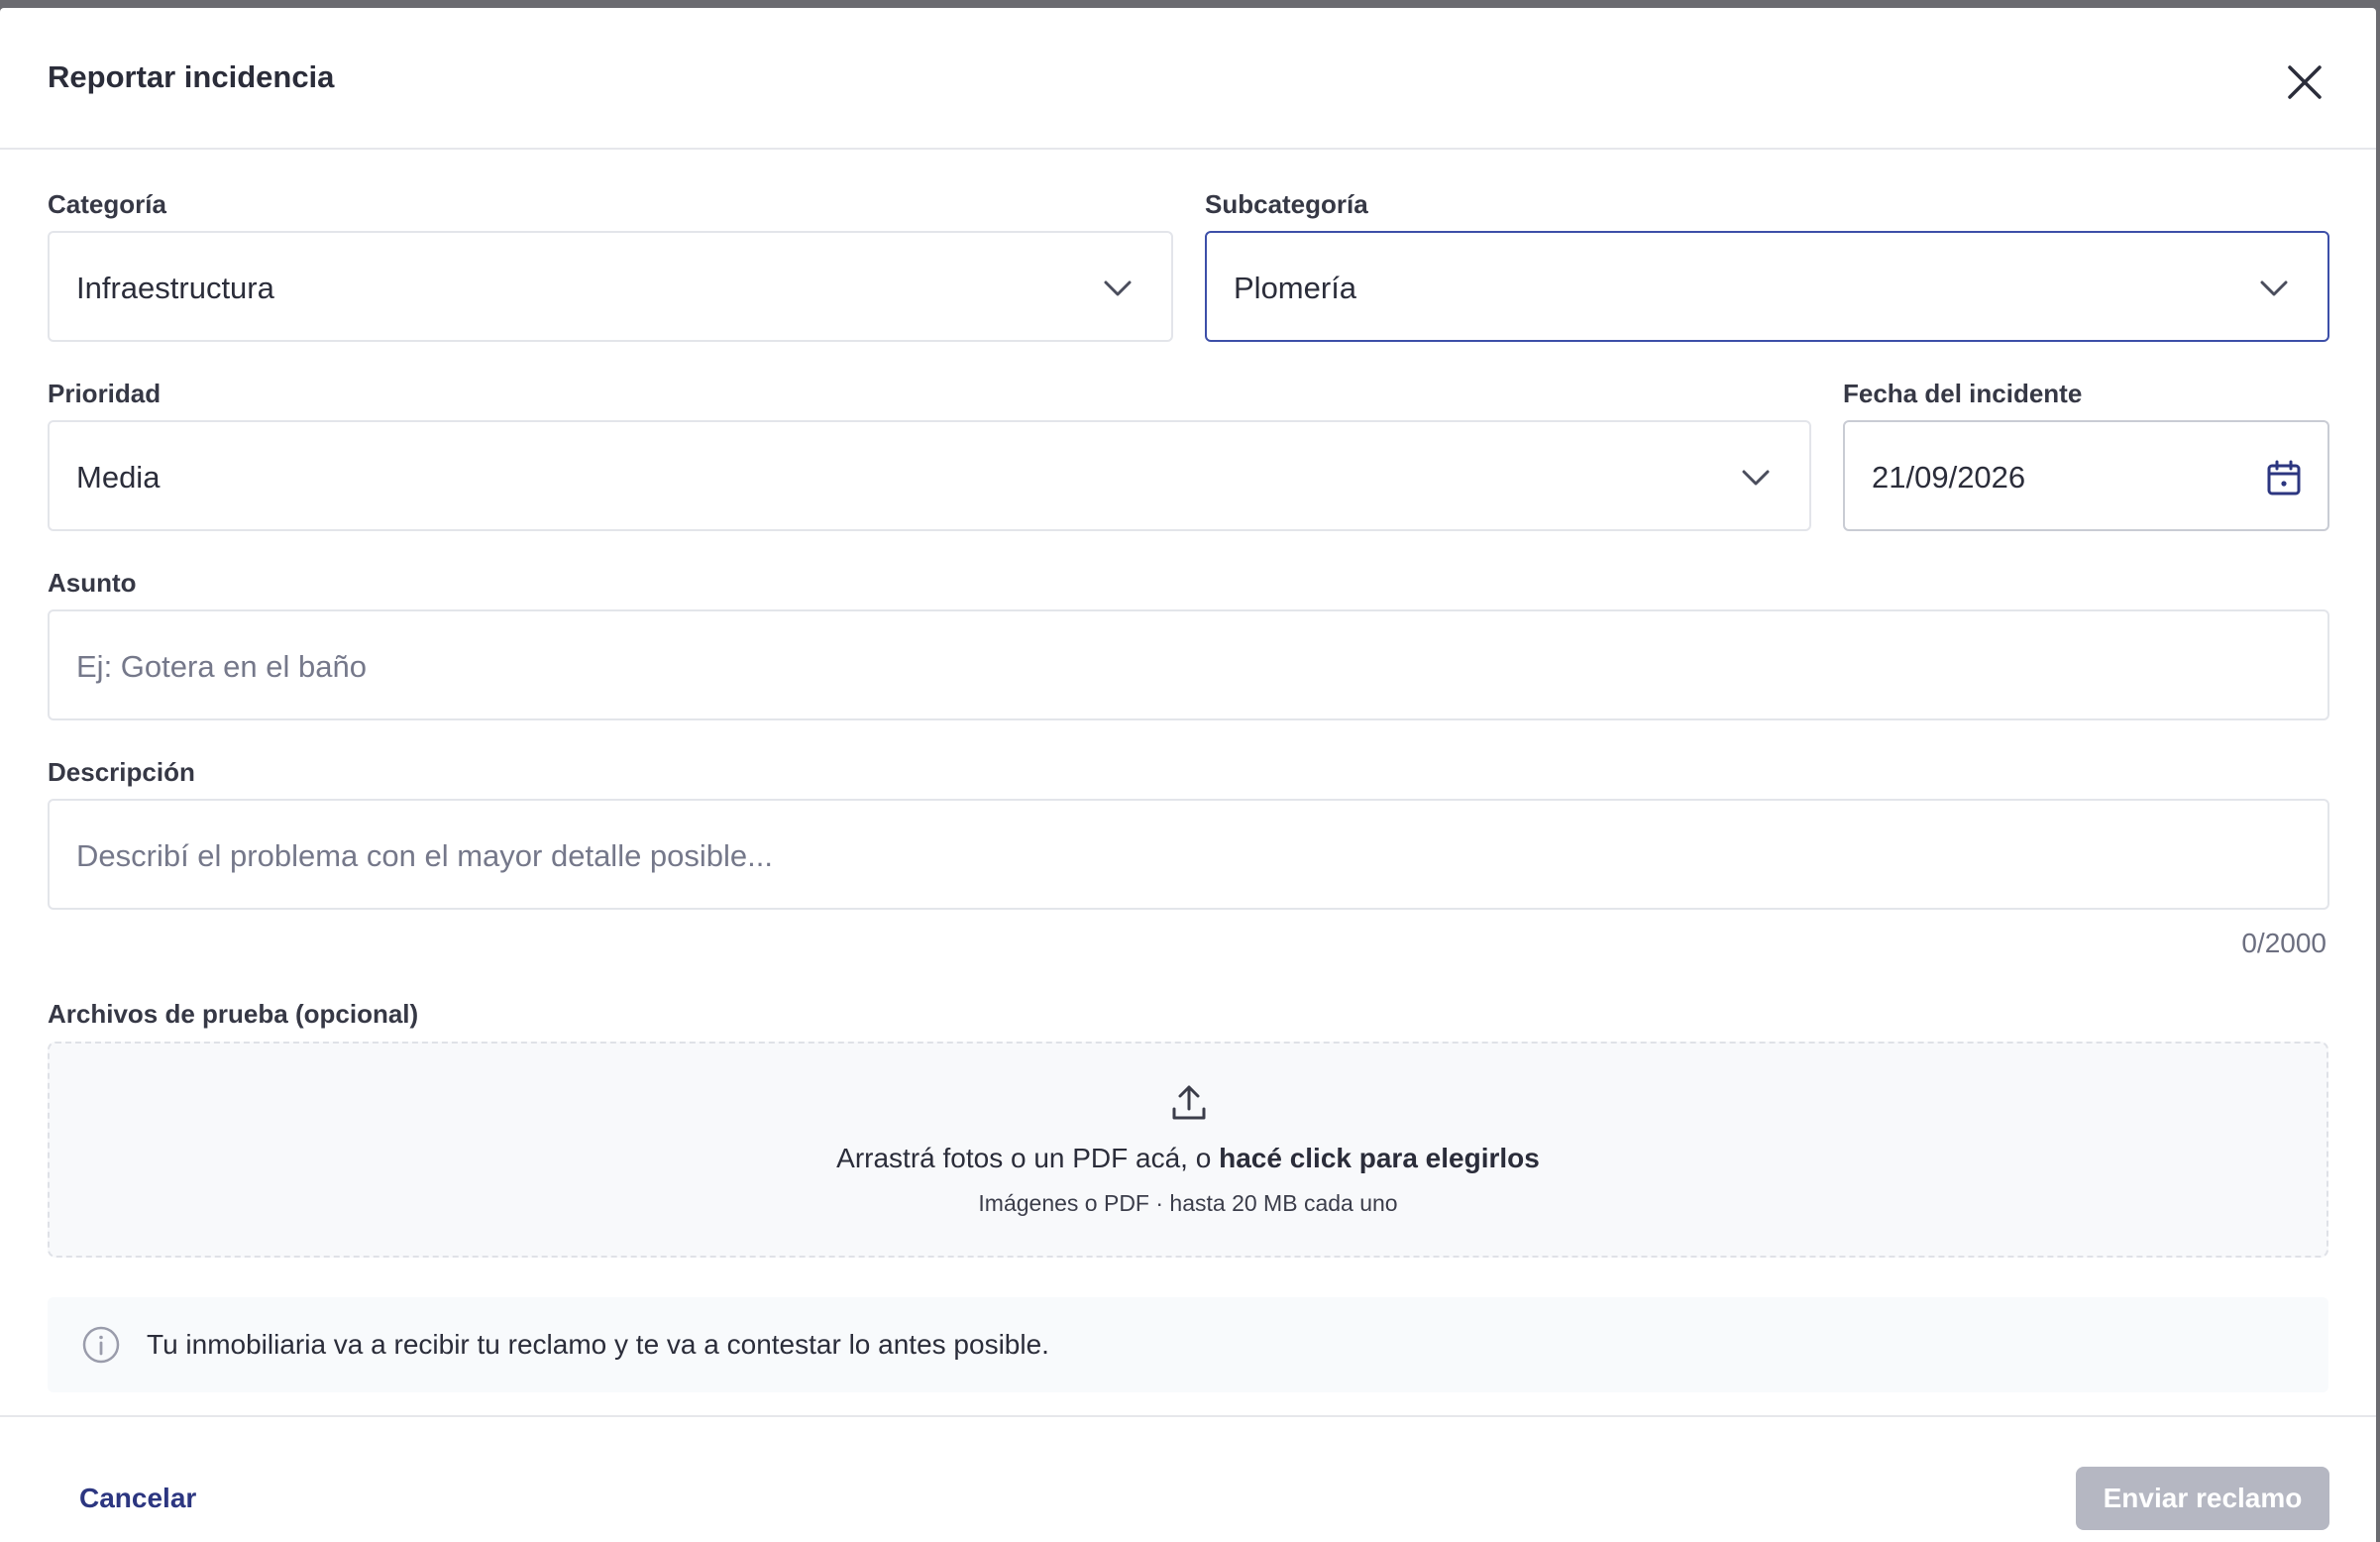 The height and width of the screenshot is (1542, 2380). I want to click on attachments-label: Archivos de prueba (opcional), so click(233, 1014).